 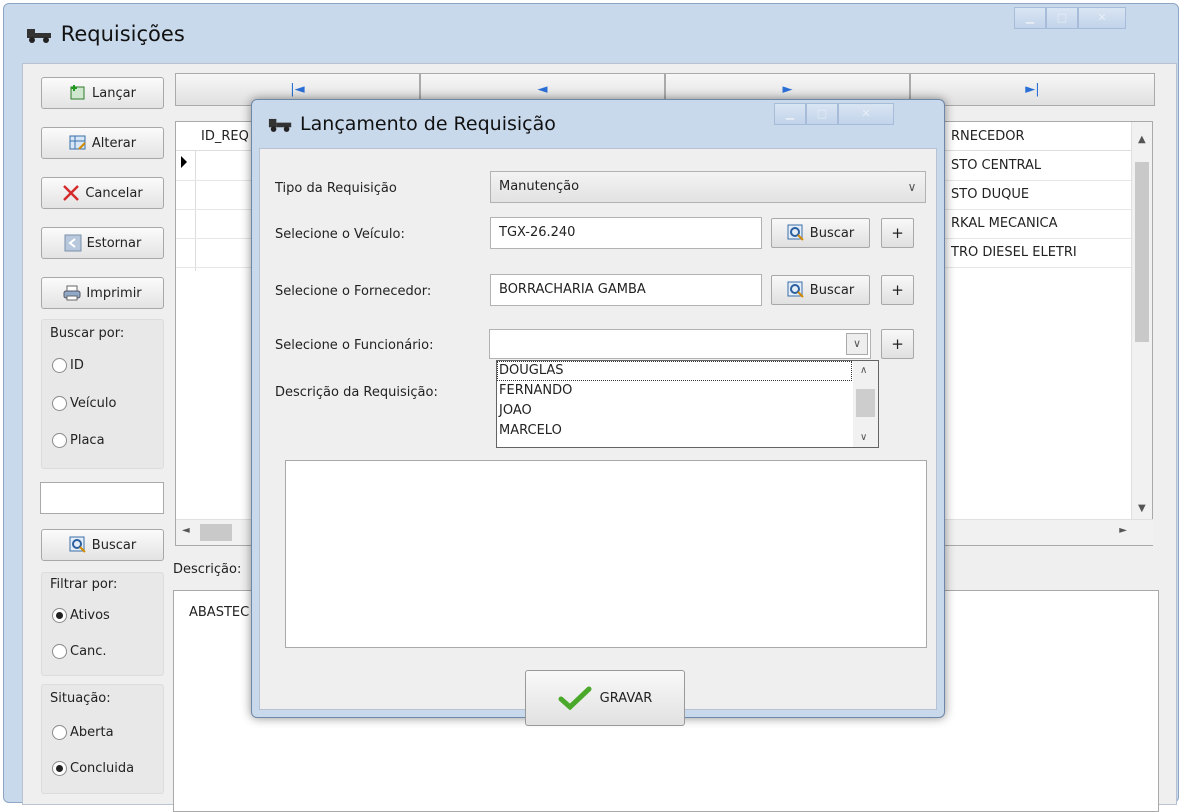 What do you see at coordinates (72, 293) in the screenshot?
I see `printer-icon` at bounding box center [72, 293].